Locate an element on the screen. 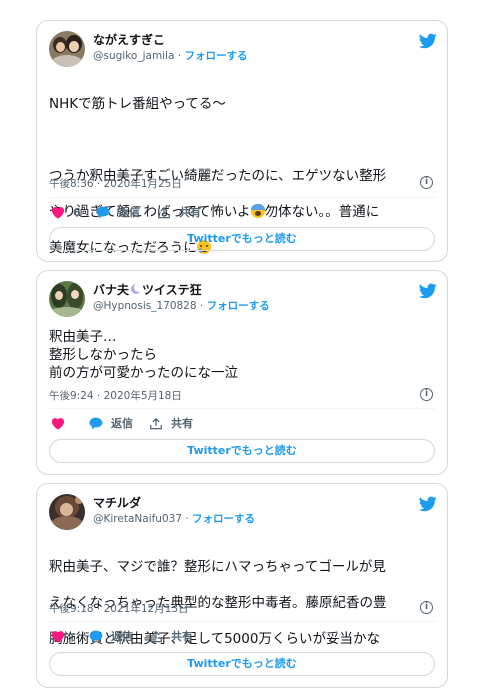 This screenshot has height=695, width=495. author-subline: @sugiko_jamila · フォローする is located at coordinates (170, 56).